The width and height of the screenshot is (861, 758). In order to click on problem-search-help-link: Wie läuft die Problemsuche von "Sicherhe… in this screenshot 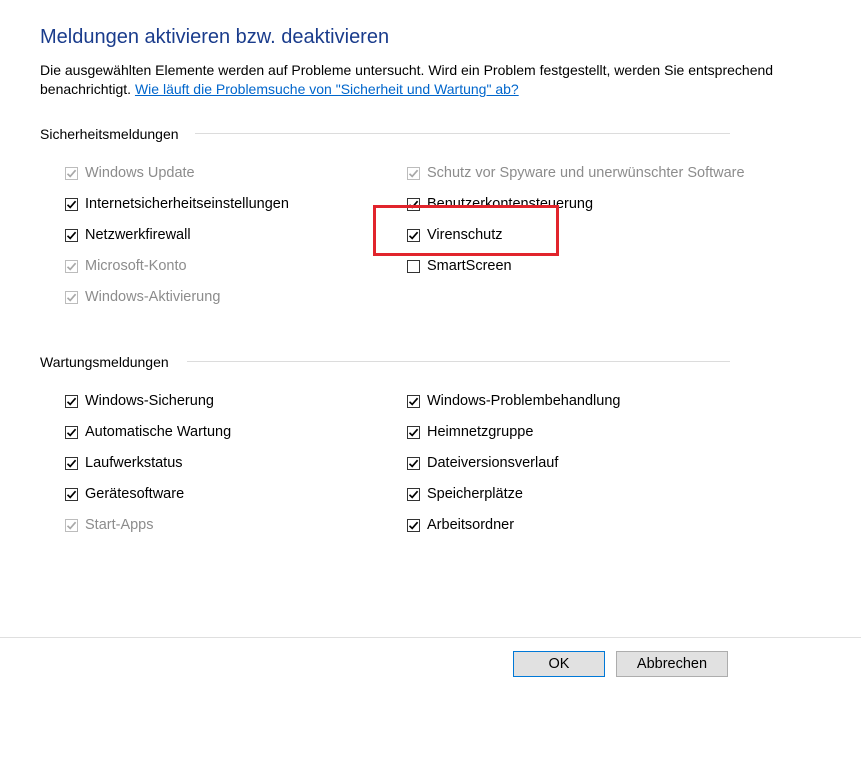, I will do `click(327, 89)`.